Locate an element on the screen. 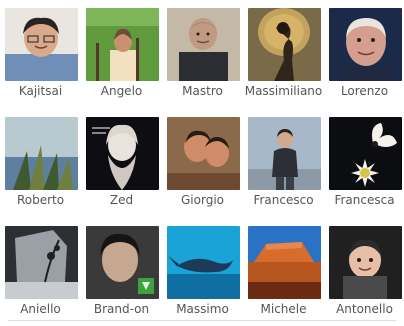  member-name: Brand-on is located at coordinates (121, 309).